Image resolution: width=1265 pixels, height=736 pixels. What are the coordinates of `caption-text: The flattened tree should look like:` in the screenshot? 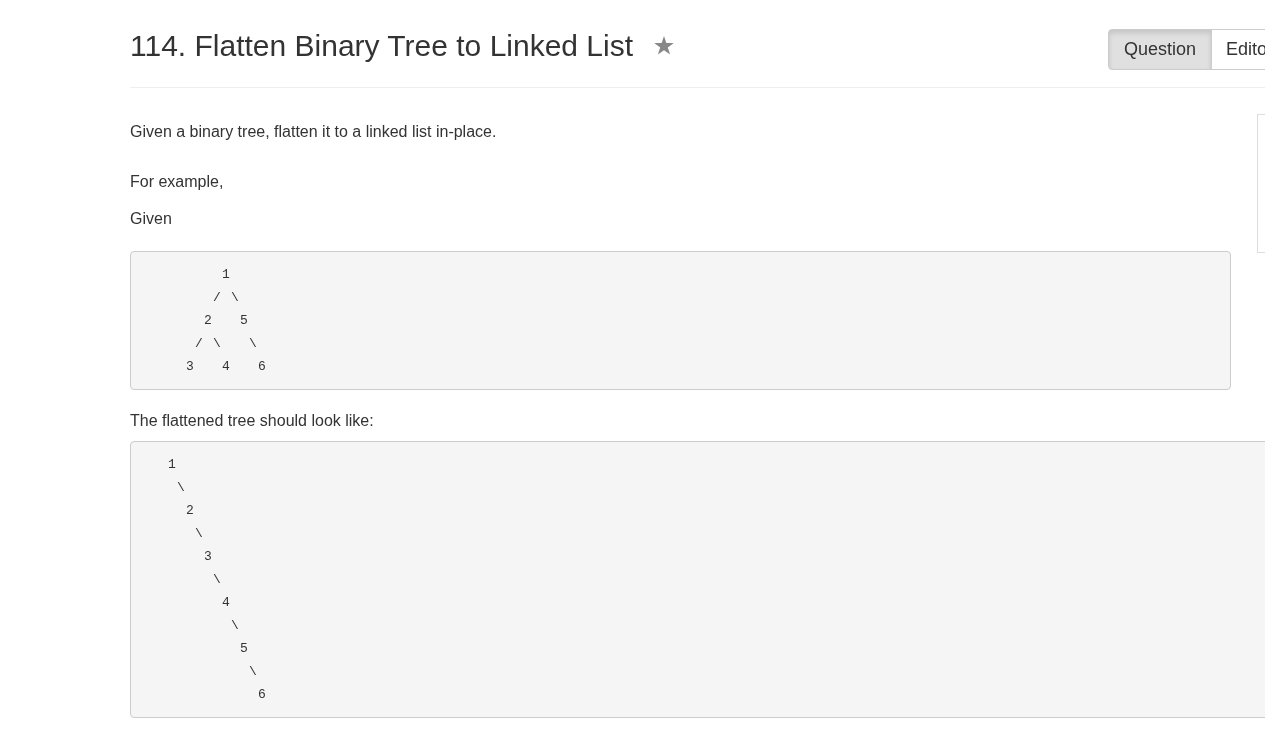 It's located at (252, 421).